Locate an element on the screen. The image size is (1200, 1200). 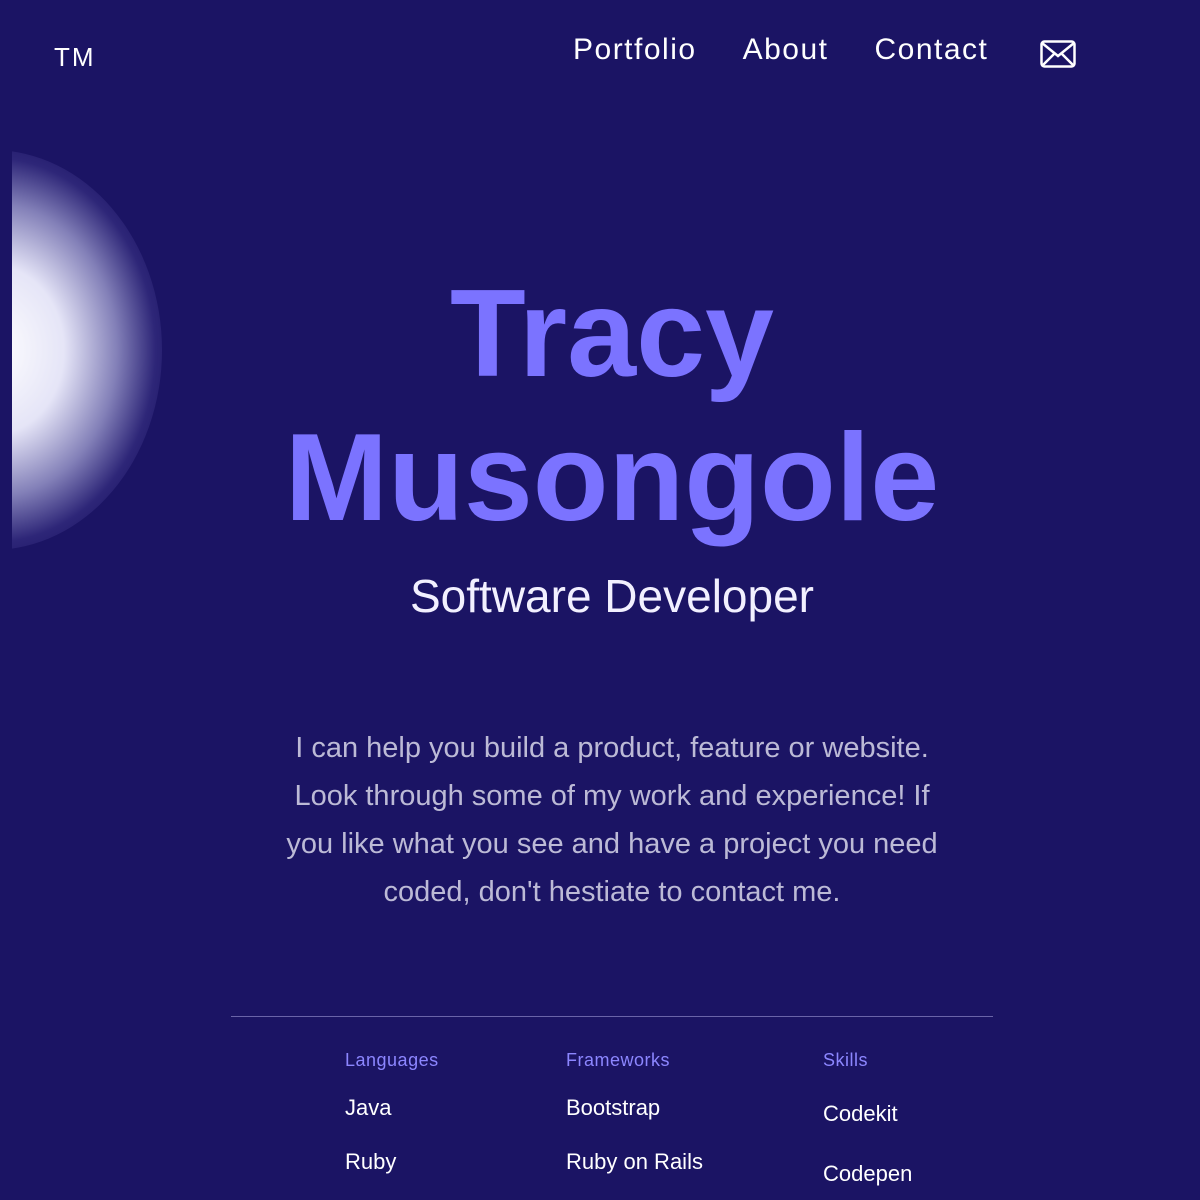
frameworks-heading: Frameworks is located at coordinates (618, 1060).